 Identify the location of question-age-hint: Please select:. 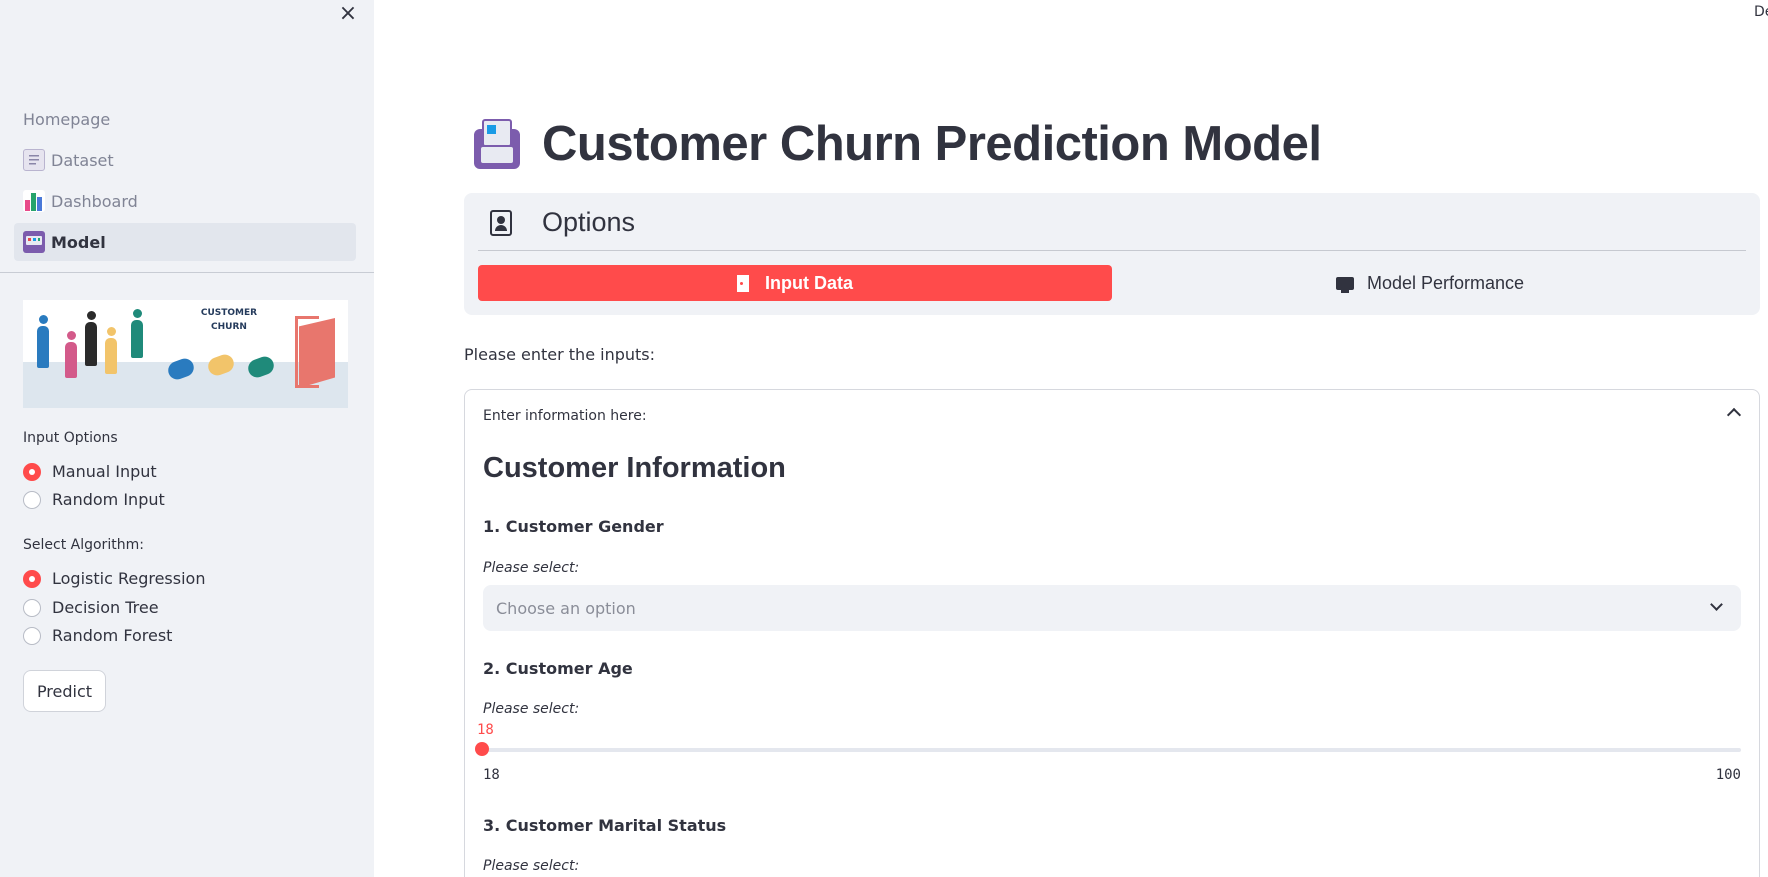
(531, 709).